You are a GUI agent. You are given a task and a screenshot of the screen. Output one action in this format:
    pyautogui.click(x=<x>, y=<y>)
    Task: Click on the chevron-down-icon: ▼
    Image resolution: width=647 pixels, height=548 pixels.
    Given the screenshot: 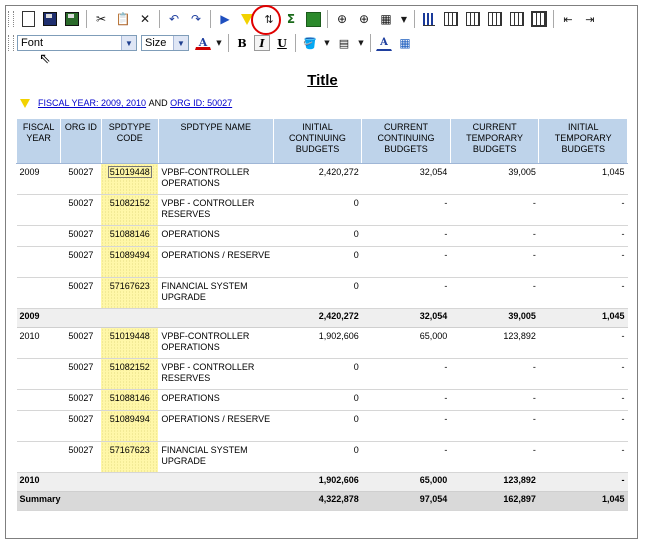 What is the action you would take?
    pyautogui.click(x=128, y=43)
    